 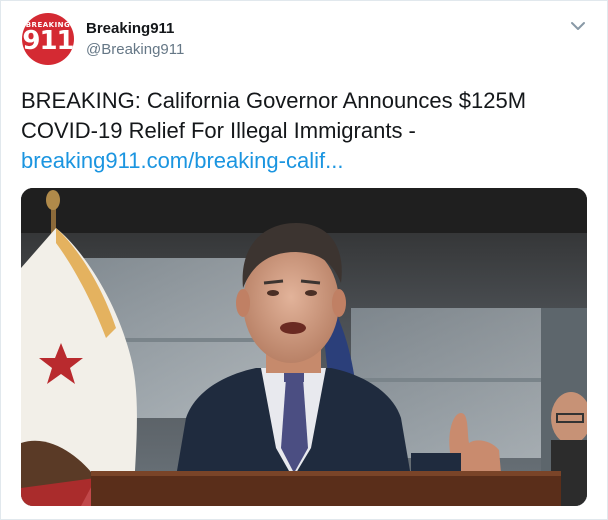 What do you see at coordinates (218, 130) in the screenshot?
I see `tweet-text-line: COVID-19 Relief For Illegal Immigrants -` at bounding box center [218, 130].